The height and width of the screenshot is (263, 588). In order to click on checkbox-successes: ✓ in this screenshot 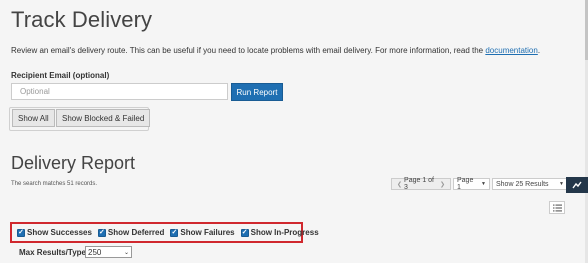, I will do `click(21, 232)`.